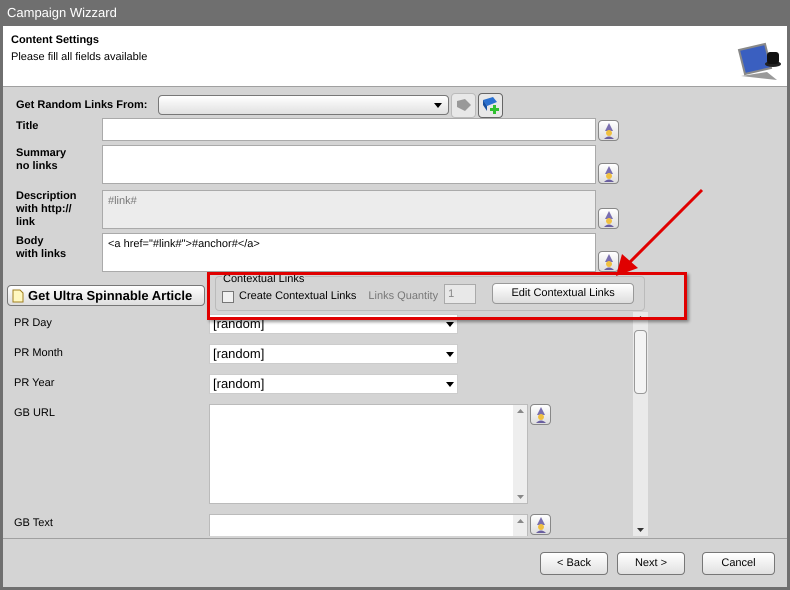  What do you see at coordinates (34, 413) in the screenshot?
I see `option-label: GB URL` at bounding box center [34, 413].